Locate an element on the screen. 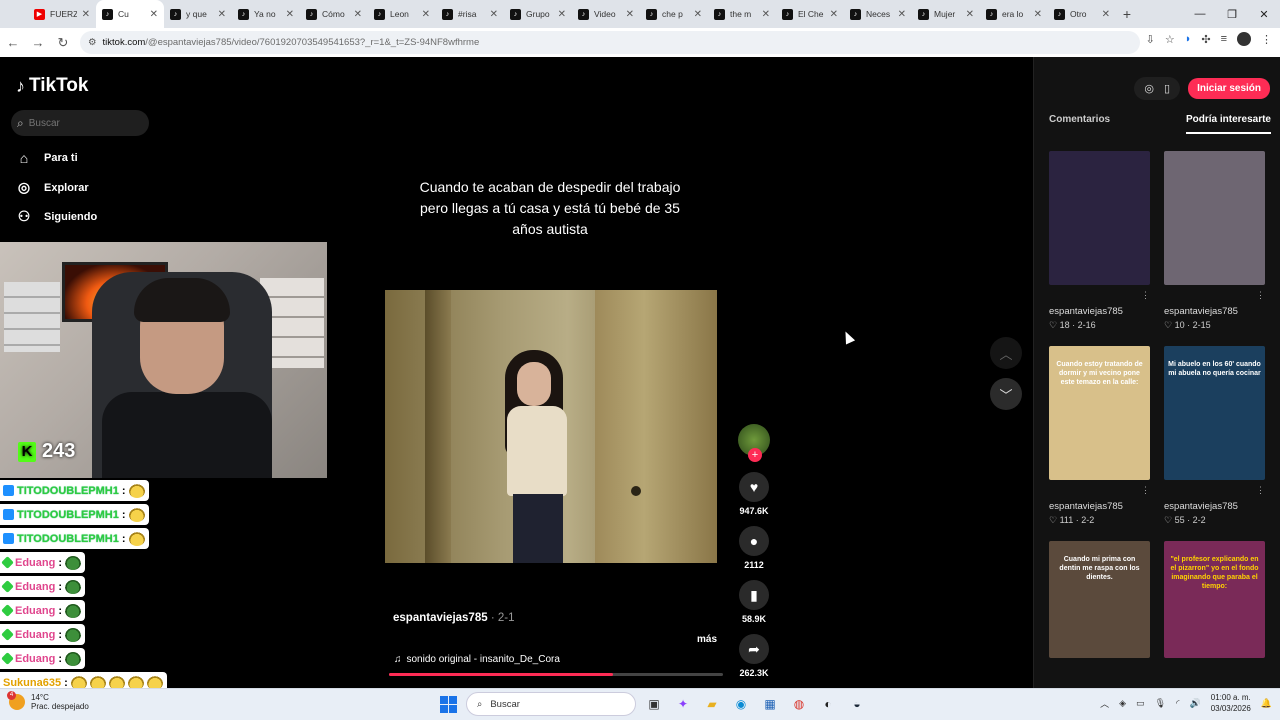 This screenshot has height=720, width=1280. task-view-icon: ▣ is located at coordinates (654, 704).